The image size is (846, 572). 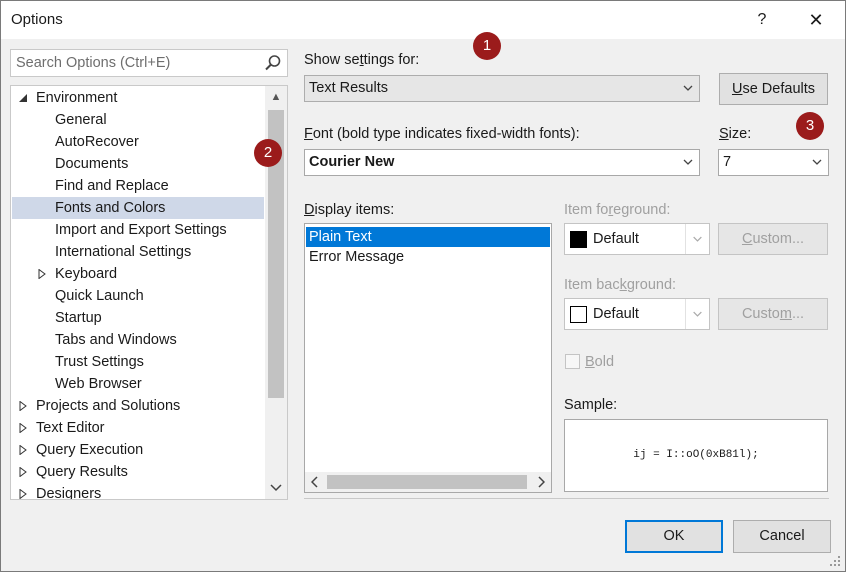 I want to click on tree-item: Designers, so click(x=138, y=491).